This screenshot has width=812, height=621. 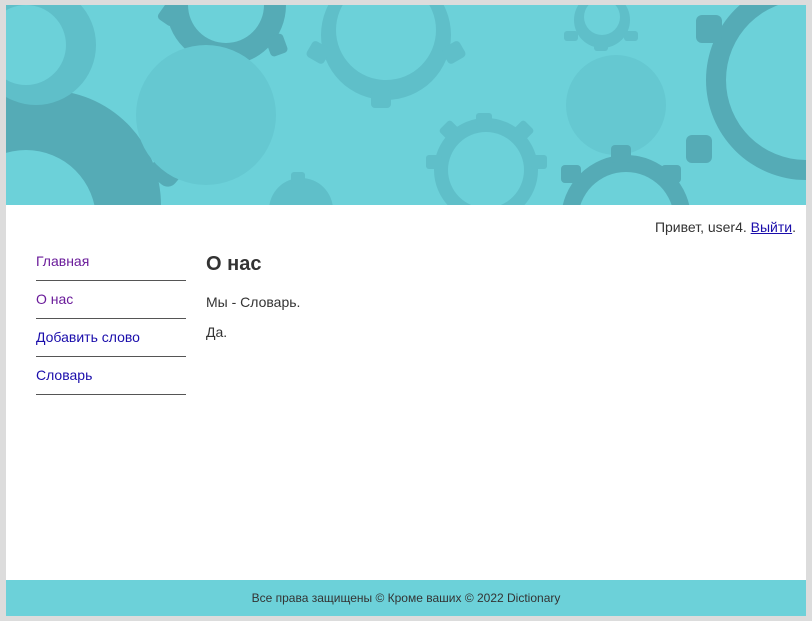 I want to click on greeting-trailing: ., so click(x=794, y=227).